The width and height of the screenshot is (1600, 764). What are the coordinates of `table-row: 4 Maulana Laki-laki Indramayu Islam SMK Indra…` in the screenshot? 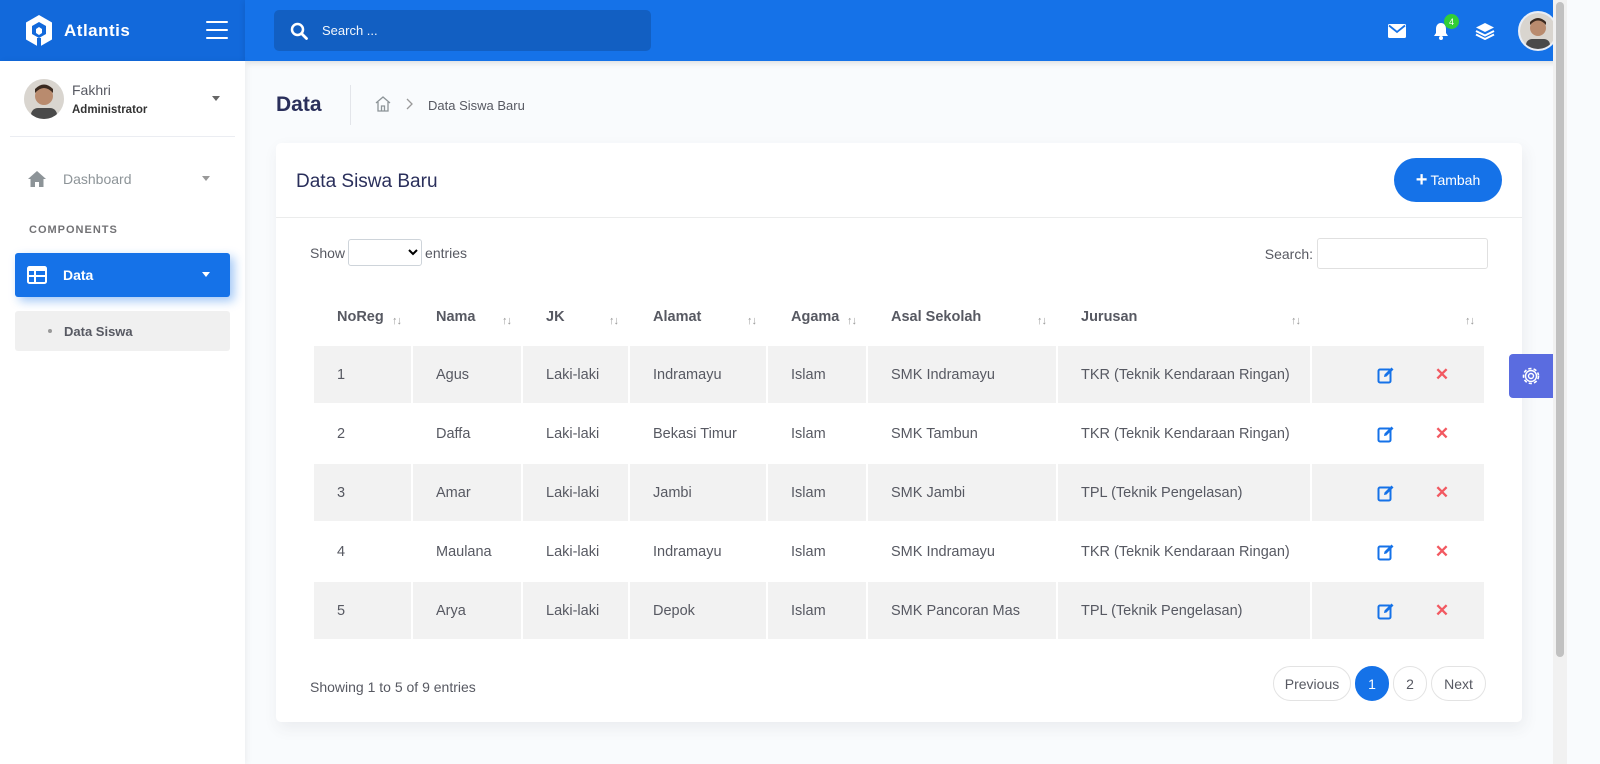 It's located at (899, 552).